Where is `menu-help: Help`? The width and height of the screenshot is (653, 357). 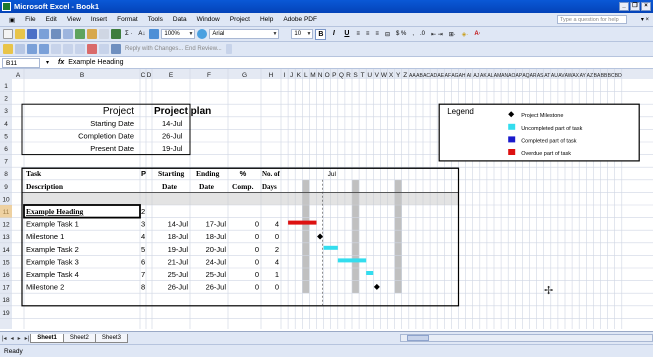
menu-help: Help is located at coordinates (266, 19).